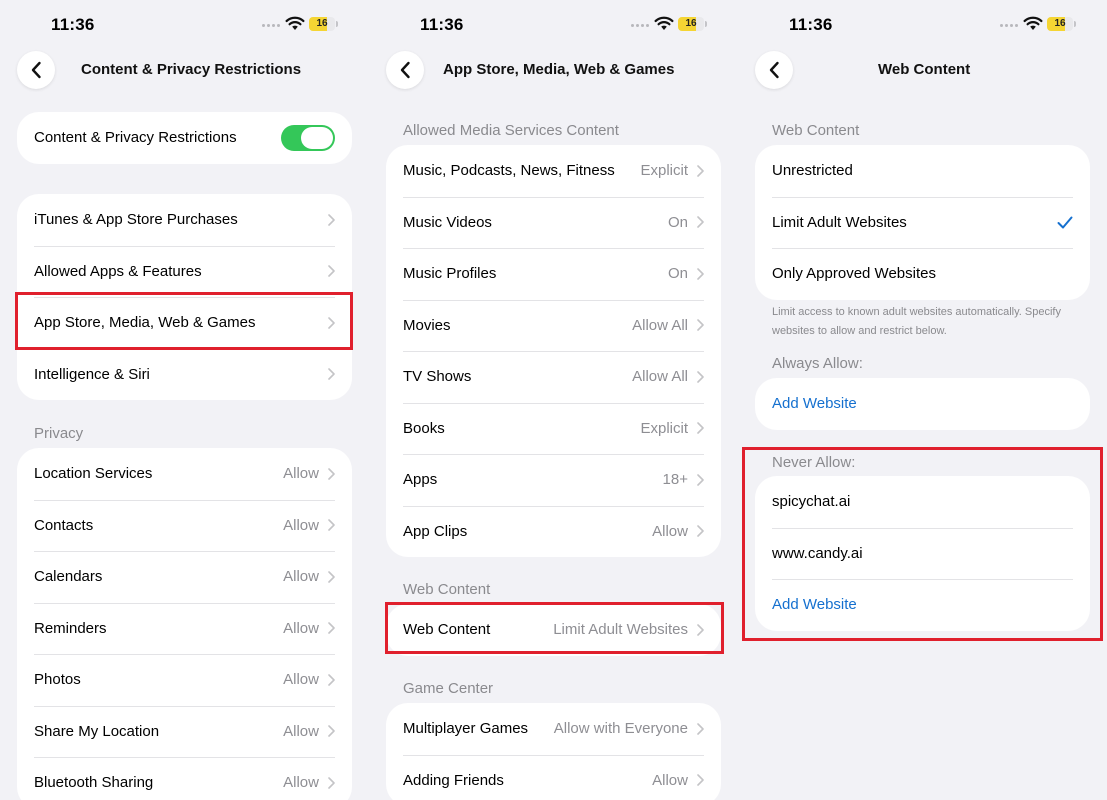 The image size is (1107, 800). What do you see at coordinates (922, 25) in the screenshot?
I see `status-bar: 11:36 16` at bounding box center [922, 25].